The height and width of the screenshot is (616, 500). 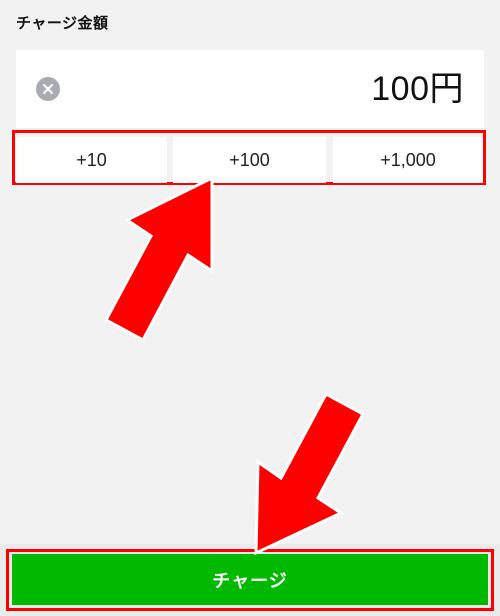 I want to click on charge-button: チャージ, so click(x=250, y=579).